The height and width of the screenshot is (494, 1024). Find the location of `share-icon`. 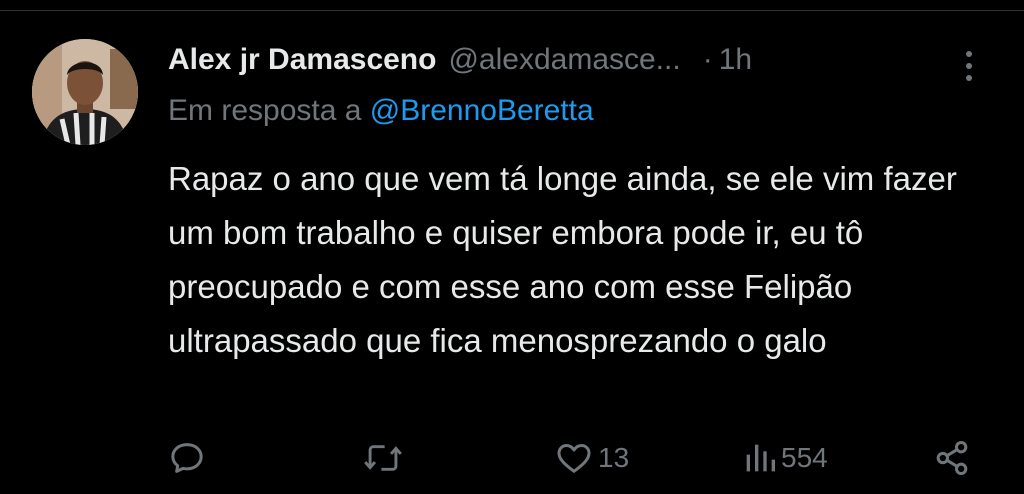

share-icon is located at coordinates (952, 458).